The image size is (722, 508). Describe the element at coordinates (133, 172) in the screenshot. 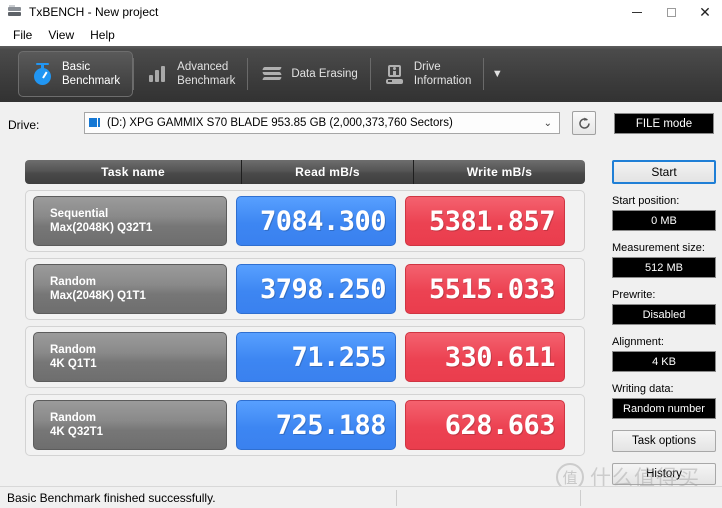

I see `column-header-task-name: Task name` at that location.